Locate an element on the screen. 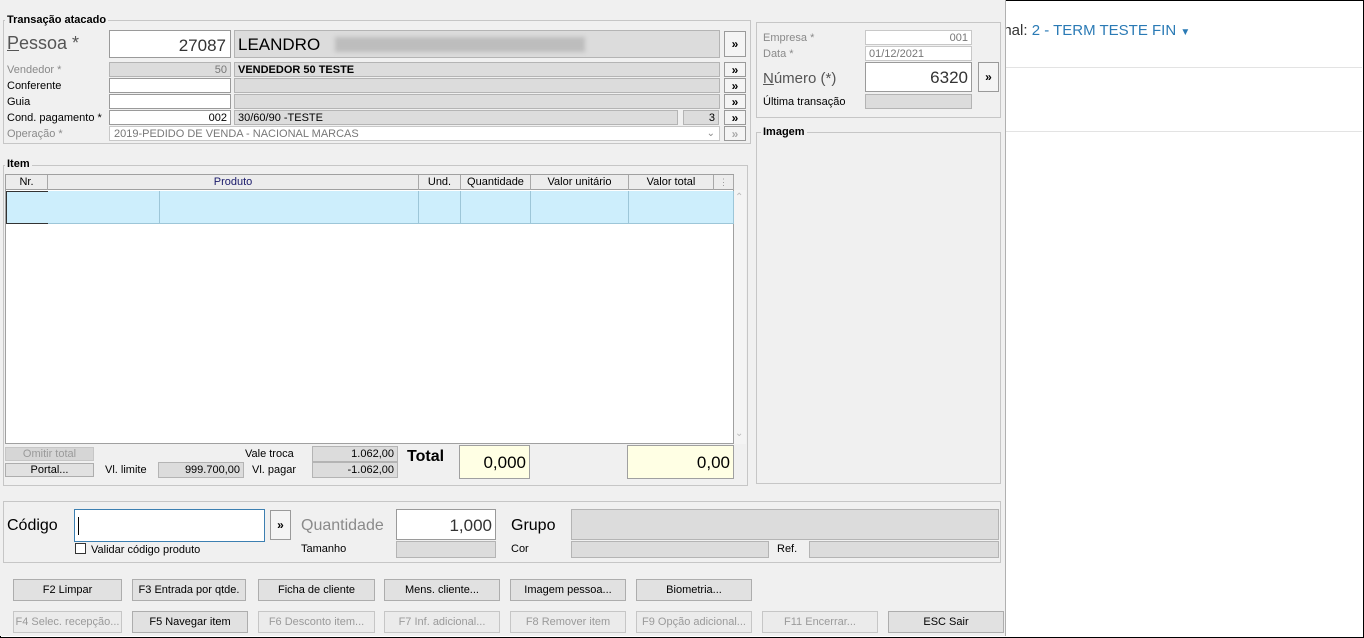 This screenshot has width=1364, height=638. grid-scrollbar: ⌃ ⌄ is located at coordinates (740, 317).